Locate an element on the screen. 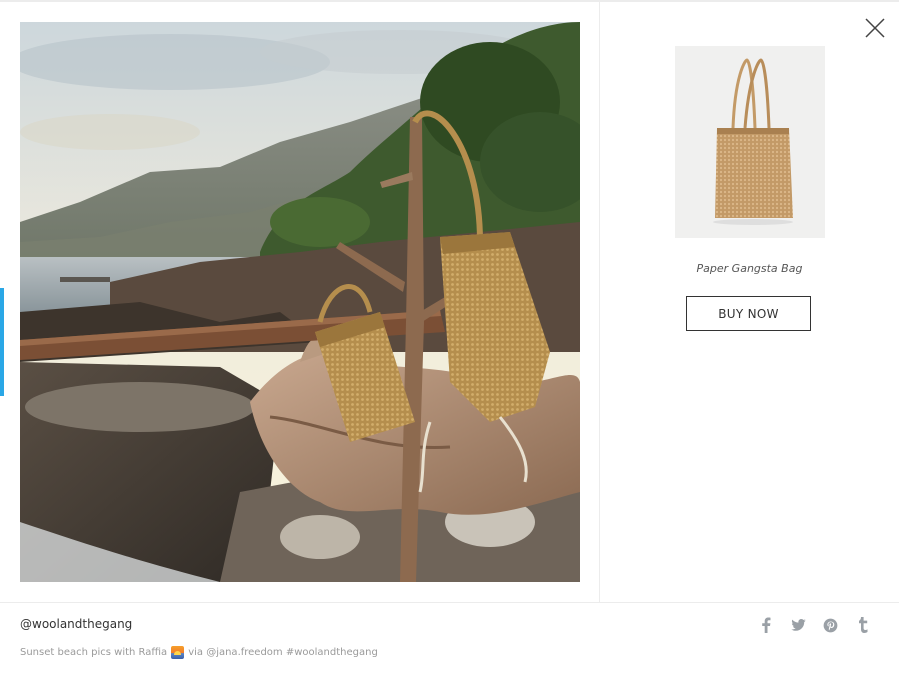  pinterest-share-button is located at coordinates (830, 625).